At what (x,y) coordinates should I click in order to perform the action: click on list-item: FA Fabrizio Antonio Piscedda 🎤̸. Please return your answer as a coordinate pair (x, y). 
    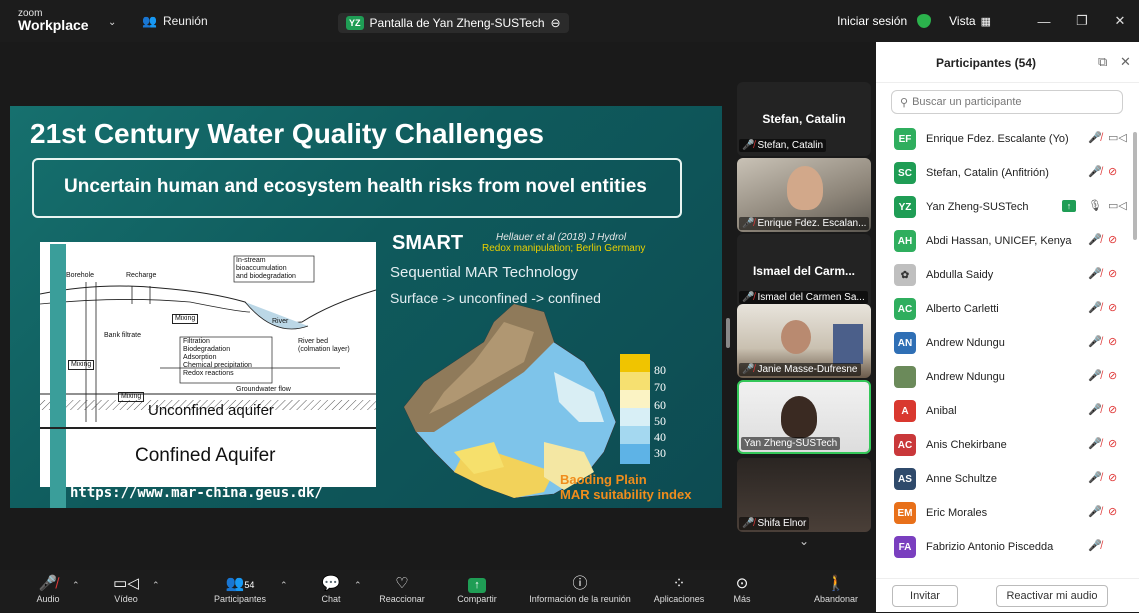
    Looking at the image, I should click on (1004, 547).